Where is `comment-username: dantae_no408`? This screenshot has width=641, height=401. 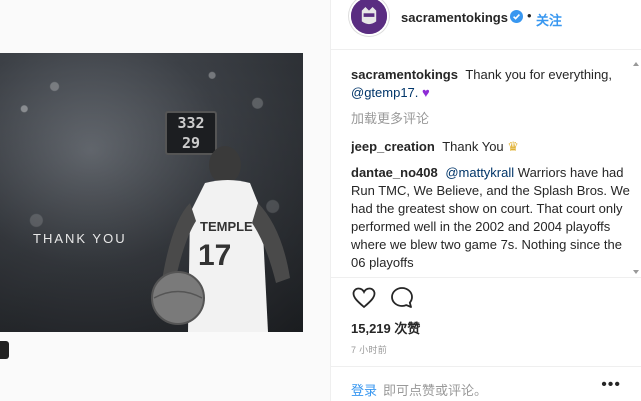
comment-username: dantae_no408 is located at coordinates (394, 172).